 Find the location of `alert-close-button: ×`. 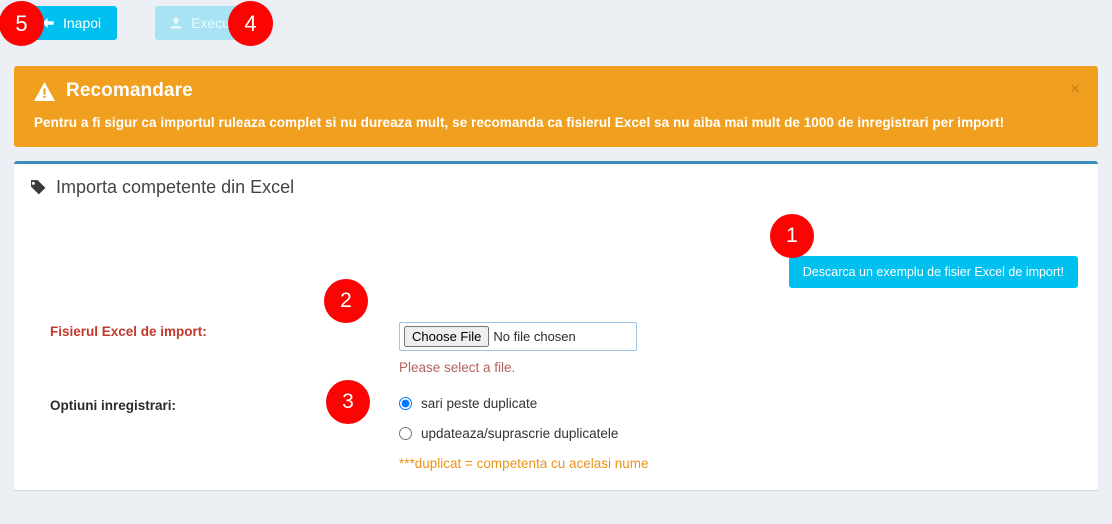

alert-close-button: × is located at coordinates (1075, 88).